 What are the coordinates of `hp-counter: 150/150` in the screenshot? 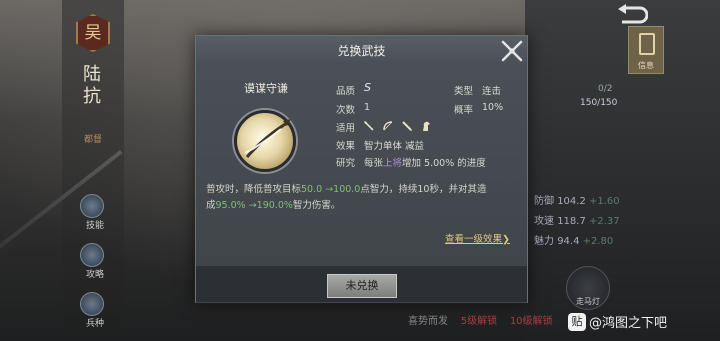 It's located at (599, 103).